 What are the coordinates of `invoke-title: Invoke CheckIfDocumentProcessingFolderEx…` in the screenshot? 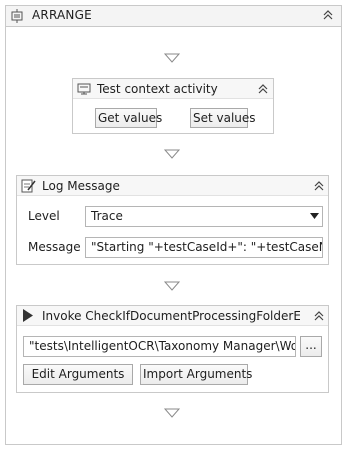 It's located at (171, 316).